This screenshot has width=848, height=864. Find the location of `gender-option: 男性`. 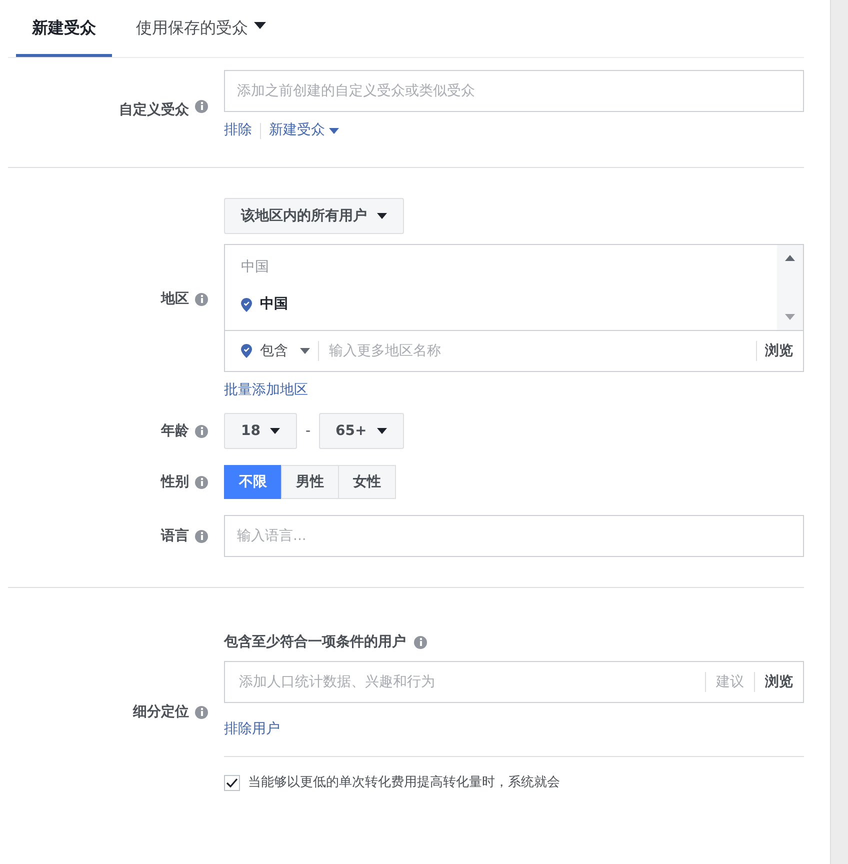

gender-option: 男性 is located at coordinates (310, 482).